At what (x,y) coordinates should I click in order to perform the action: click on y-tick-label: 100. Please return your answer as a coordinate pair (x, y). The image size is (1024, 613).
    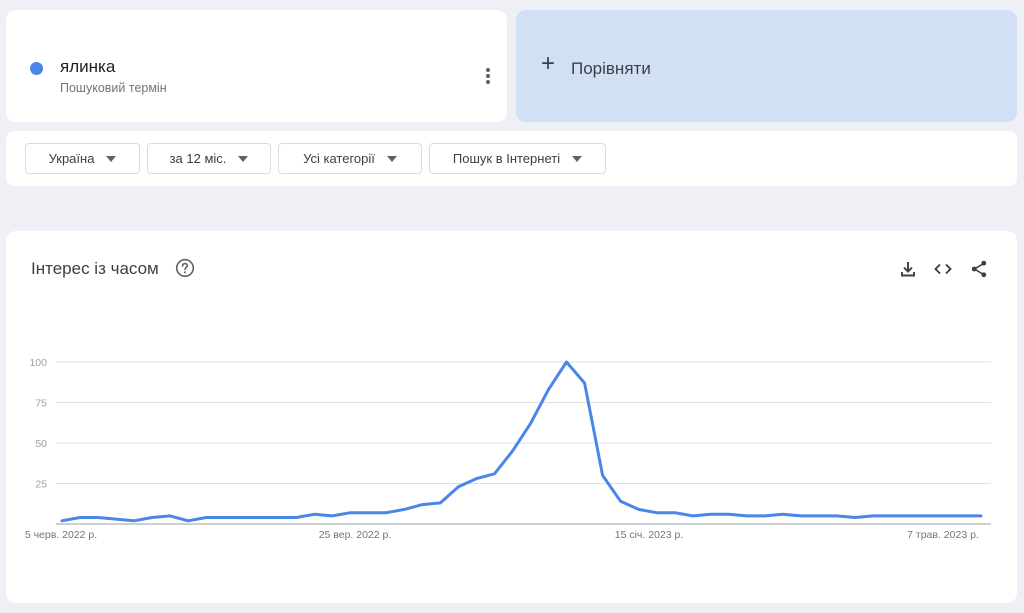
    Looking at the image, I should click on (38, 363).